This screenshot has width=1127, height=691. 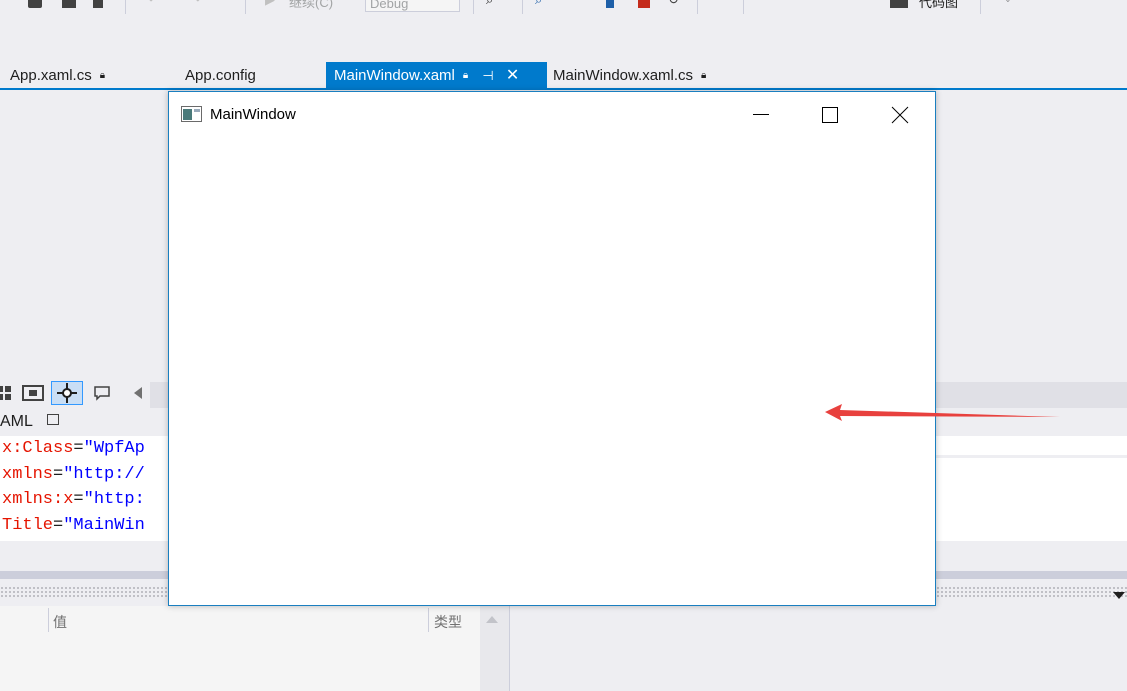 I want to click on code-attr: Title, so click(x=28, y=525).